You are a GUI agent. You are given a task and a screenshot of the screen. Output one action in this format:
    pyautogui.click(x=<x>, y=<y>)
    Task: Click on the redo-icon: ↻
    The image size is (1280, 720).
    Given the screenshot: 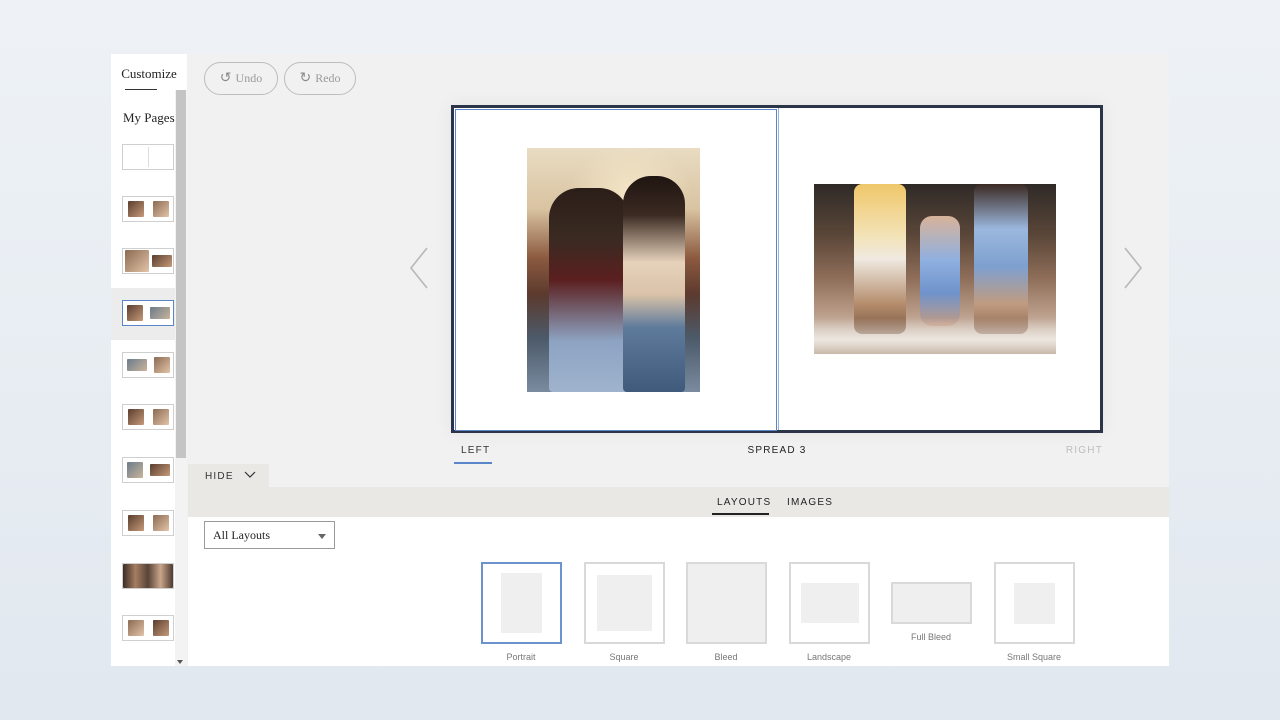 What is the action you would take?
    pyautogui.click(x=305, y=78)
    